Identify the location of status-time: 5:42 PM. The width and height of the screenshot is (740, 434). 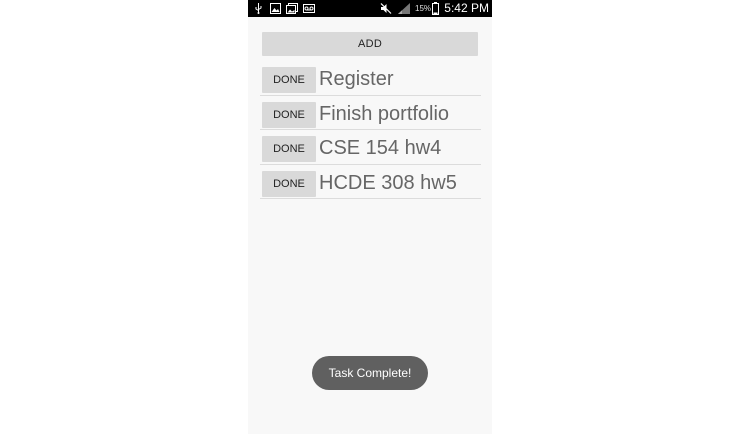
(466, 8).